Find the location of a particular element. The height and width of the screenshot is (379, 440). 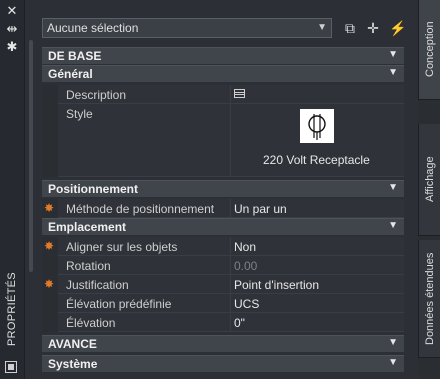

scrollbar is located at coordinates (31, 156).